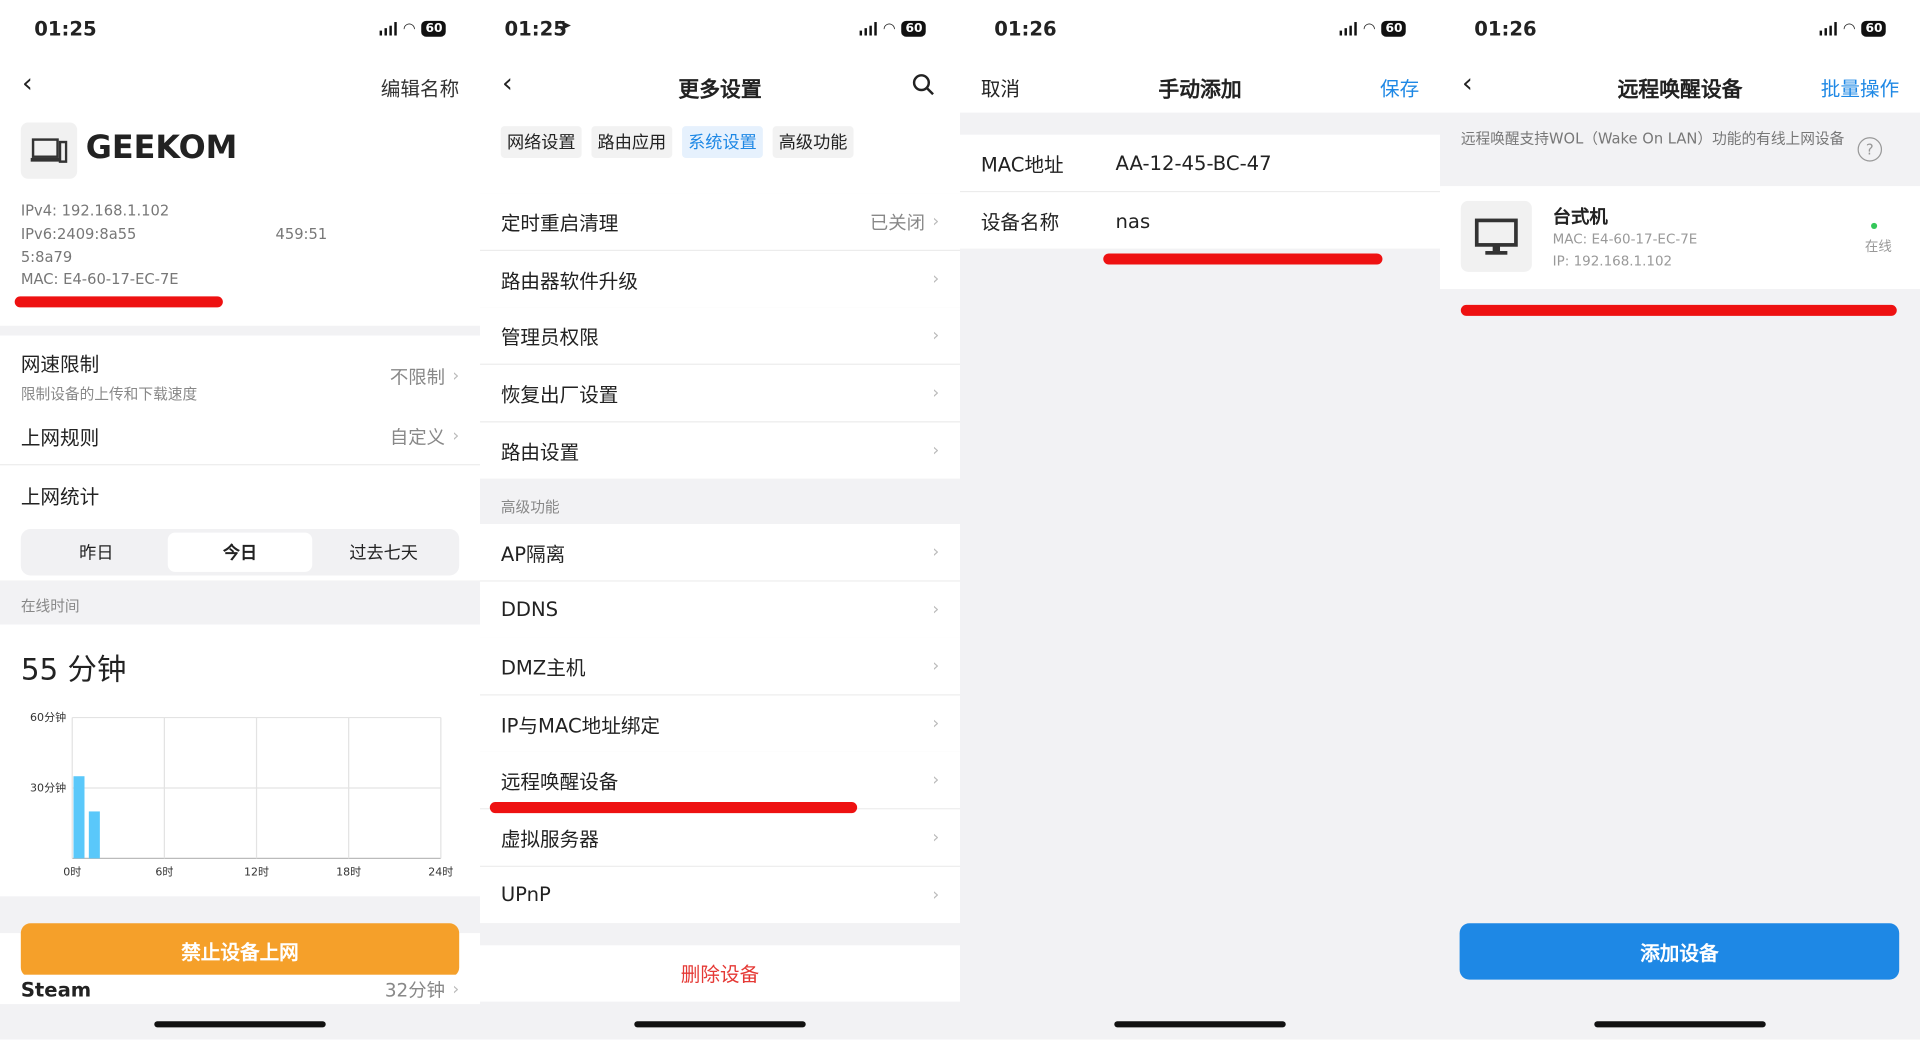  I want to click on segment-7days: 过去七天, so click(384, 552).